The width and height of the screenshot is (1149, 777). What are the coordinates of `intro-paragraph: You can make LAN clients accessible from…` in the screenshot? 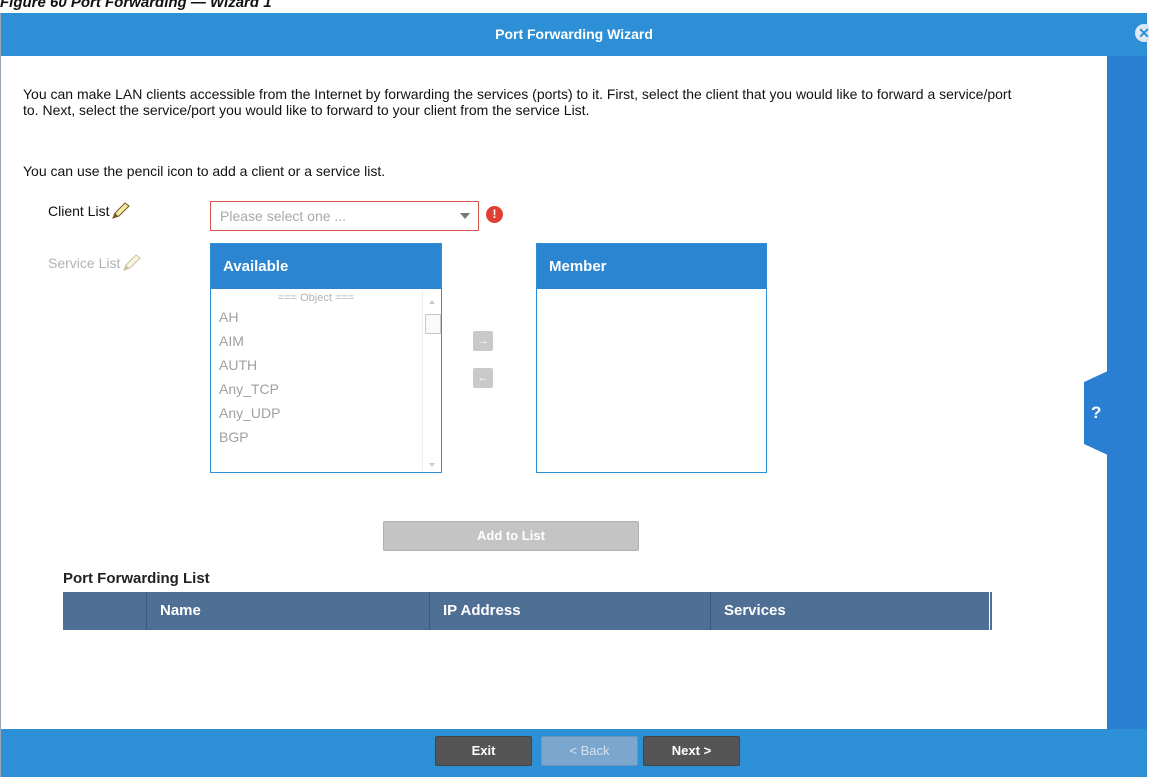 It's located at (517, 102).